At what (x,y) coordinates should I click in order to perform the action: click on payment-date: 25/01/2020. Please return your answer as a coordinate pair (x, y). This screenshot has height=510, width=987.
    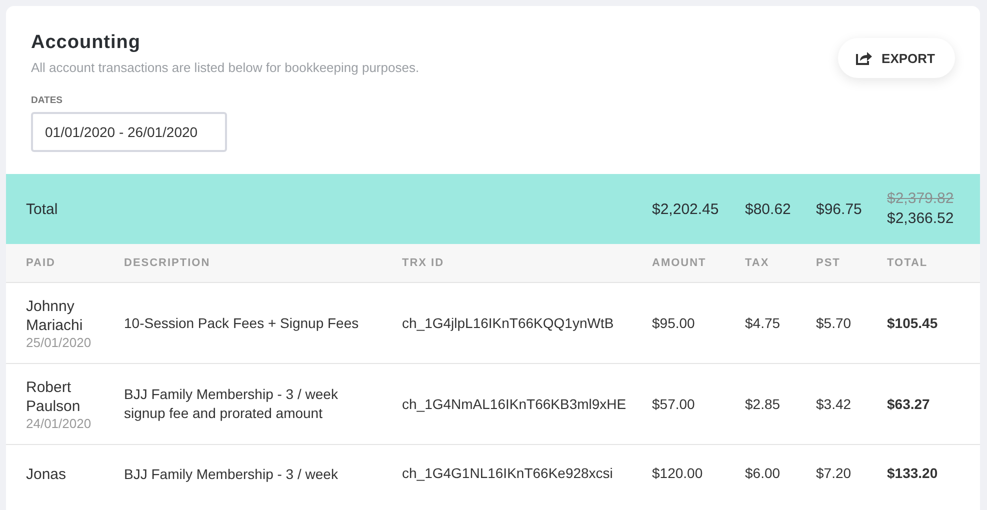
    Looking at the image, I should click on (59, 342).